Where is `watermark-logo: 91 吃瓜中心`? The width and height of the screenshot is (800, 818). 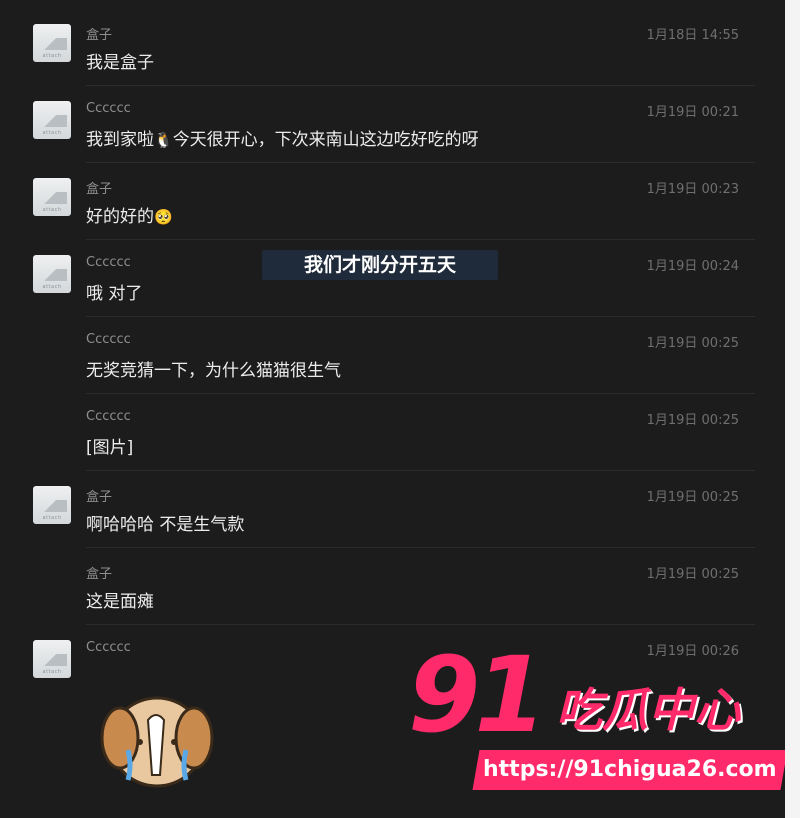
watermark-logo: 91 吃瓜中心 is located at coordinates (598, 695).